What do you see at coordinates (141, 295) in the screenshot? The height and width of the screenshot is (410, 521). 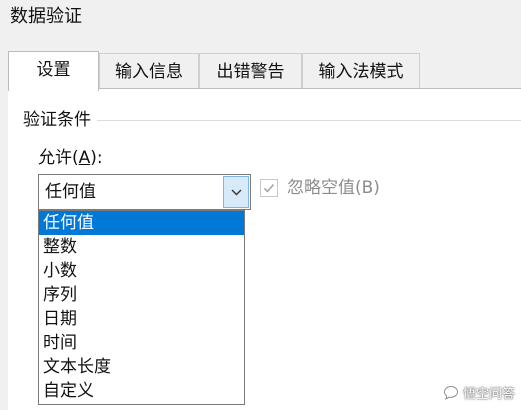 I see `dropdown-option: 序列` at bounding box center [141, 295].